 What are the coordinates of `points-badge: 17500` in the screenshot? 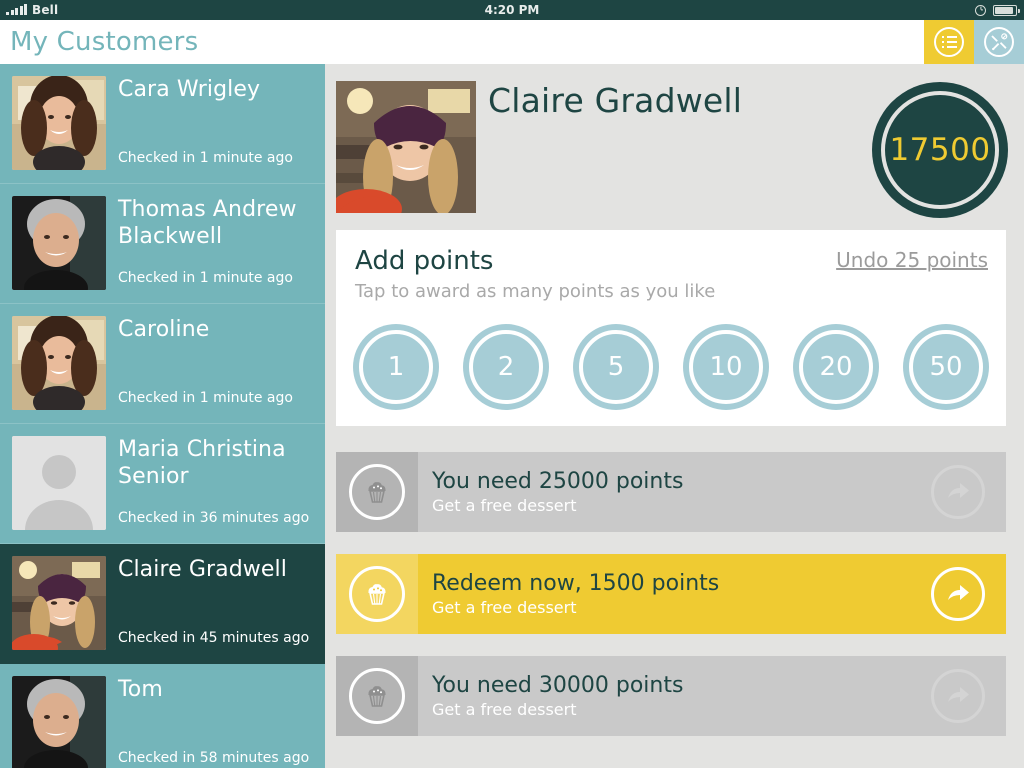 It's located at (940, 150).